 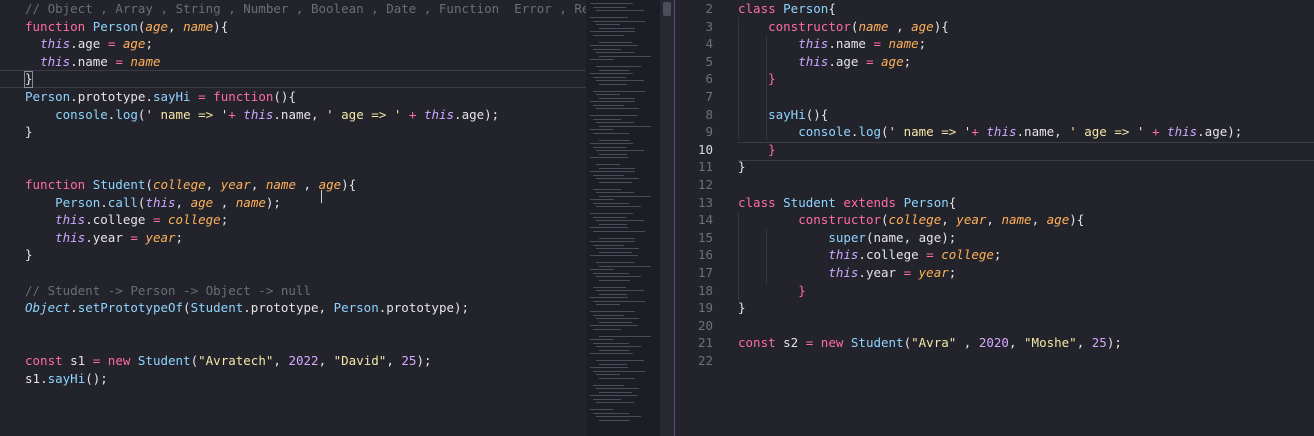 What do you see at coordinates (66, 378) in the screenshot?
I see `code-line: s1.sayHi();` at bounding box center [66, 378].